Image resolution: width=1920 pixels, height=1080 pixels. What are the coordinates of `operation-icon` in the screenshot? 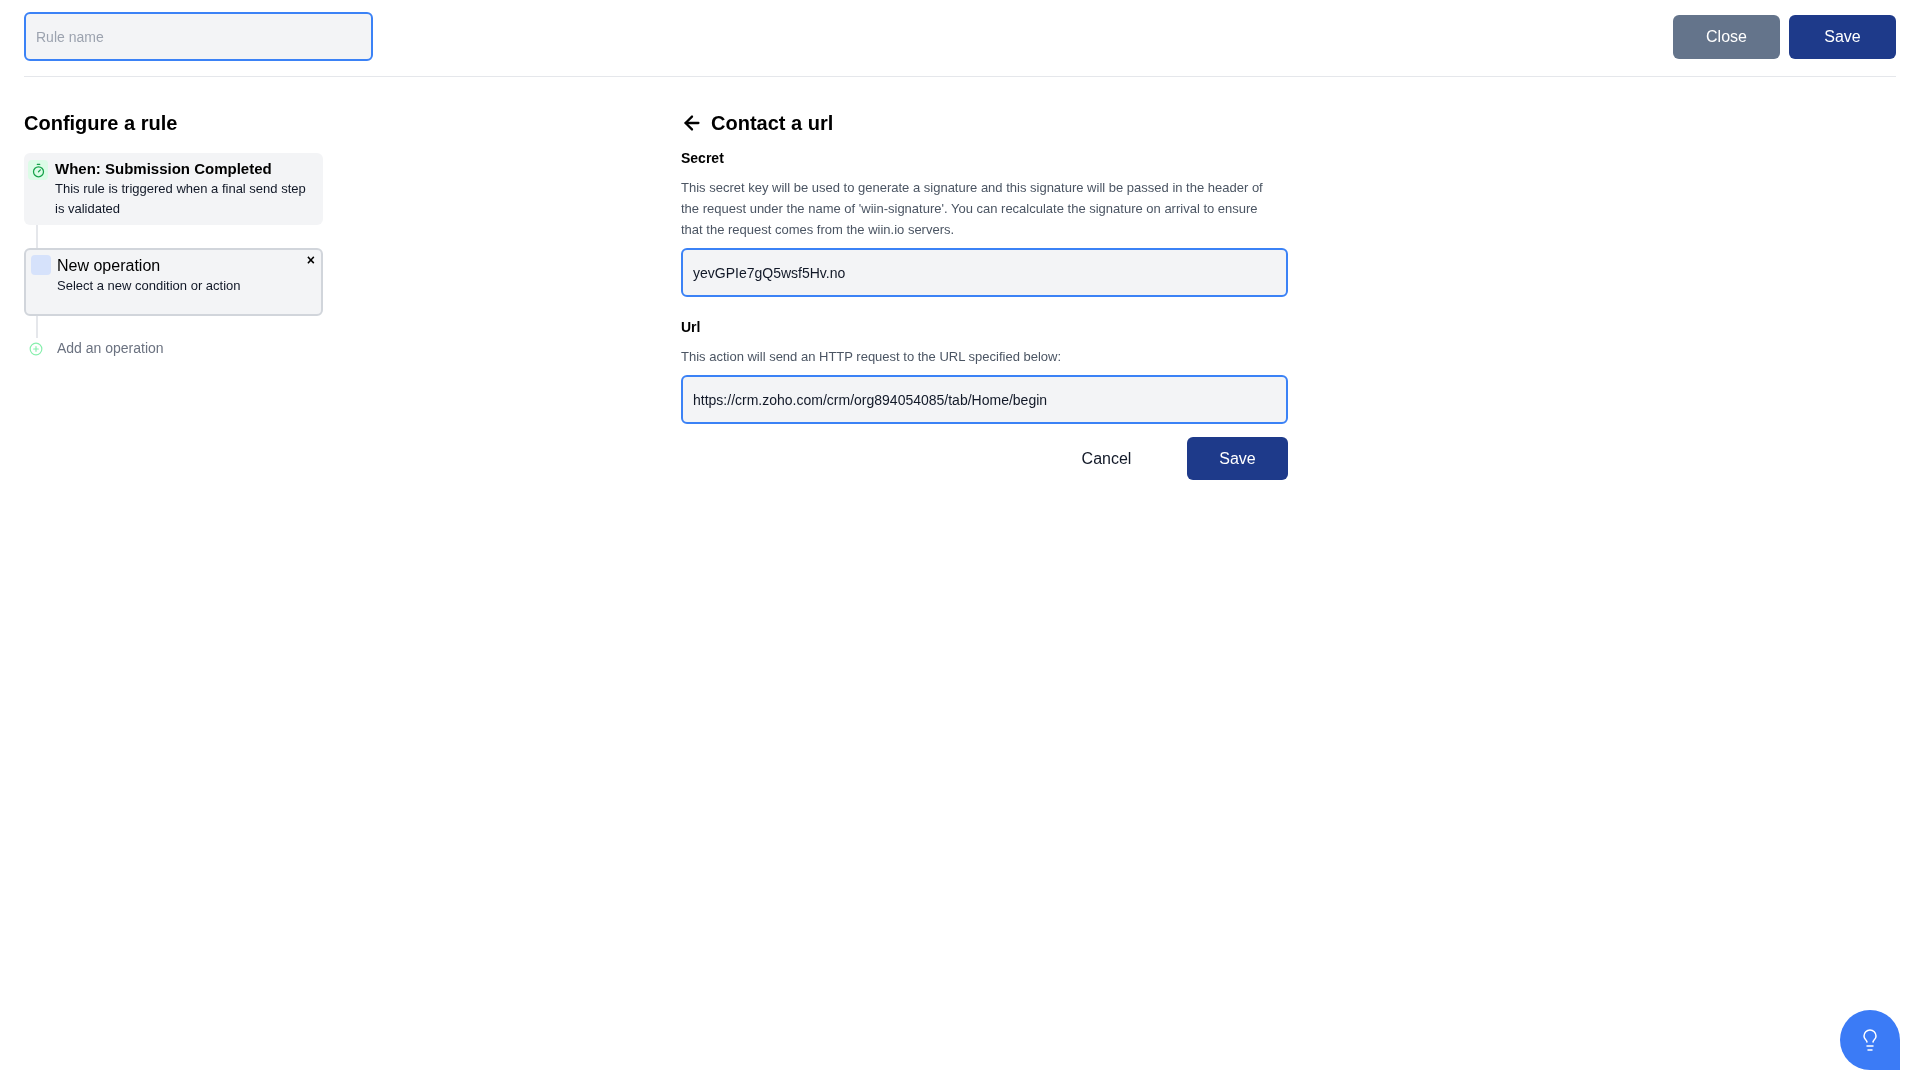 It's located at (41, 265).